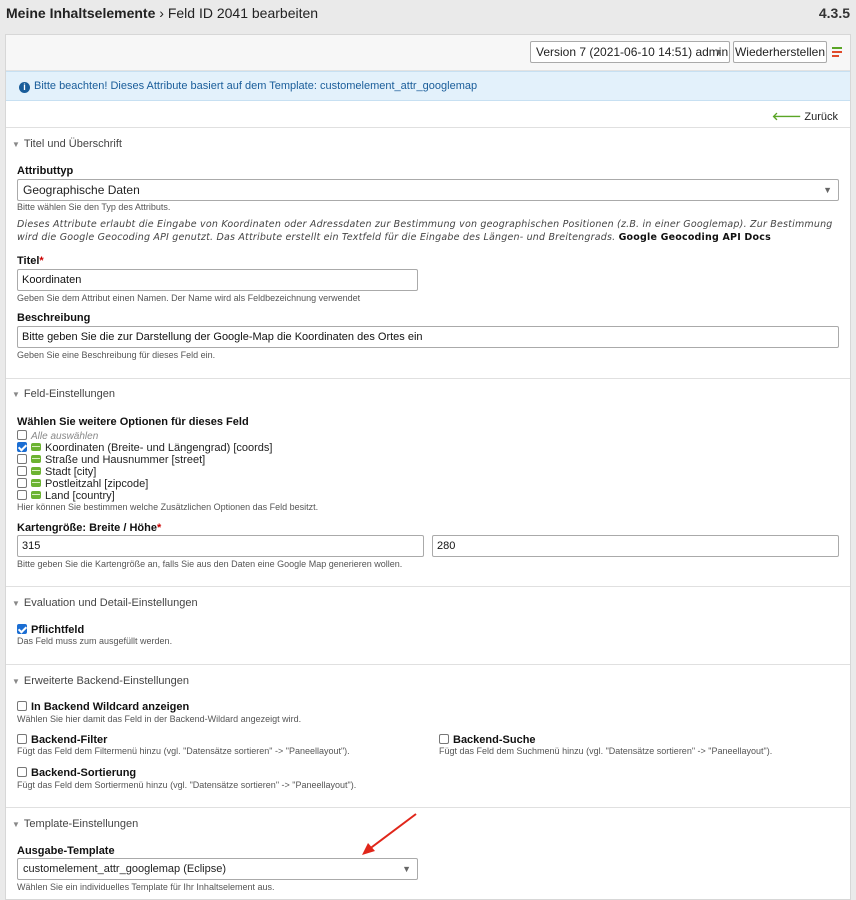 Image resolution: width=856 pixels, height=900 pixels. I want to click on diff-icon, so click(838, 52).